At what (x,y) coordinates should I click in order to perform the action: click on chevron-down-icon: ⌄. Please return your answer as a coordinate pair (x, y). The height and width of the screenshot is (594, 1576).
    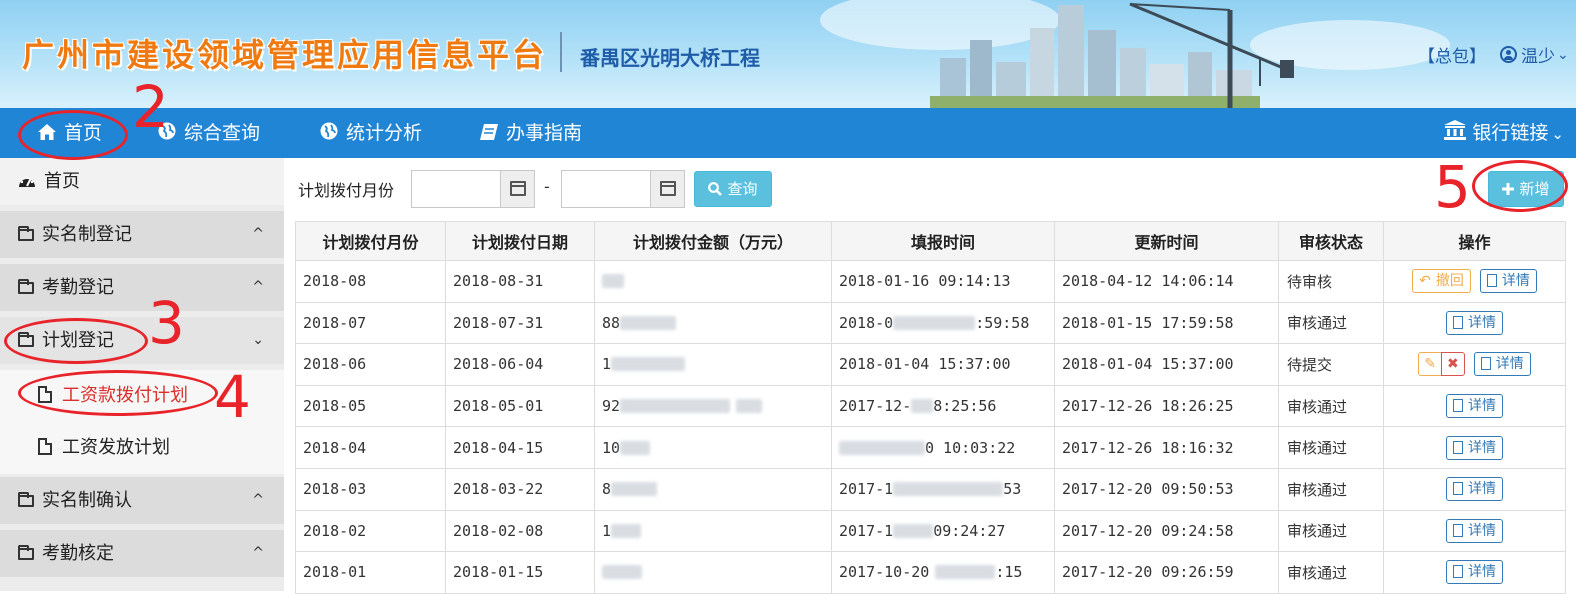
    Looking at the image, I should click on (258, 340).